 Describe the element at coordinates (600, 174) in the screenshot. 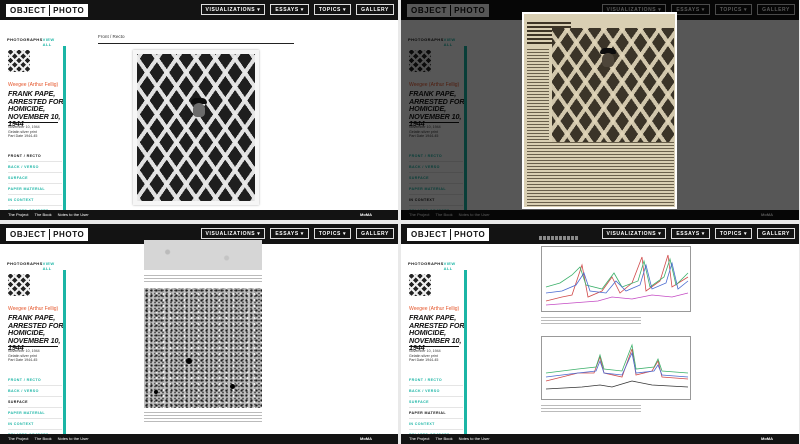

I see `newspaper-article-text` at that location.